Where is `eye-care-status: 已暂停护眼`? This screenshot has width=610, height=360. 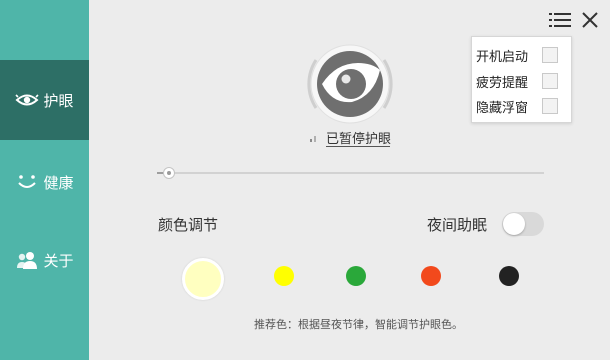 eye-care-status: 已暂停护眼 is located at coordinates (350, 137).